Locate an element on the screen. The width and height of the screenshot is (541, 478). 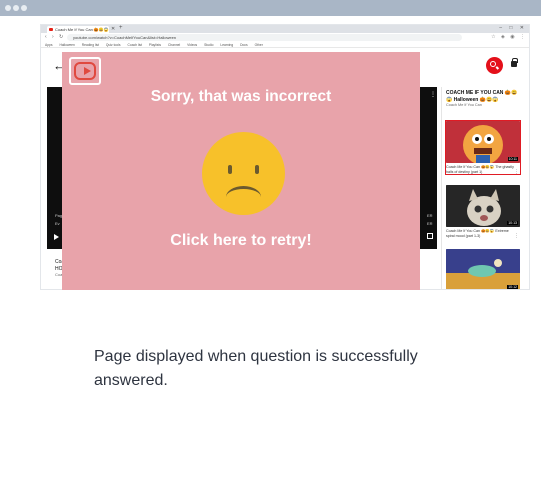
back-nav-icon: ‹ is located at coordinates (46, 37).